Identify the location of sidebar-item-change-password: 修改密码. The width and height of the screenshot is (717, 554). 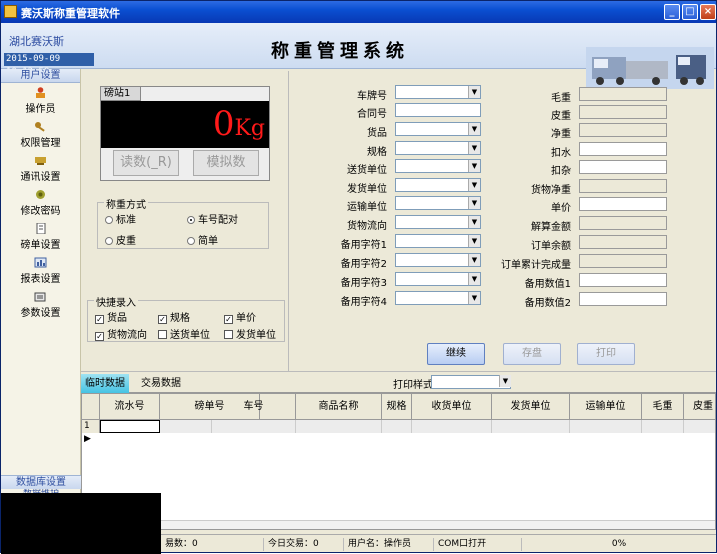
(40, 202).